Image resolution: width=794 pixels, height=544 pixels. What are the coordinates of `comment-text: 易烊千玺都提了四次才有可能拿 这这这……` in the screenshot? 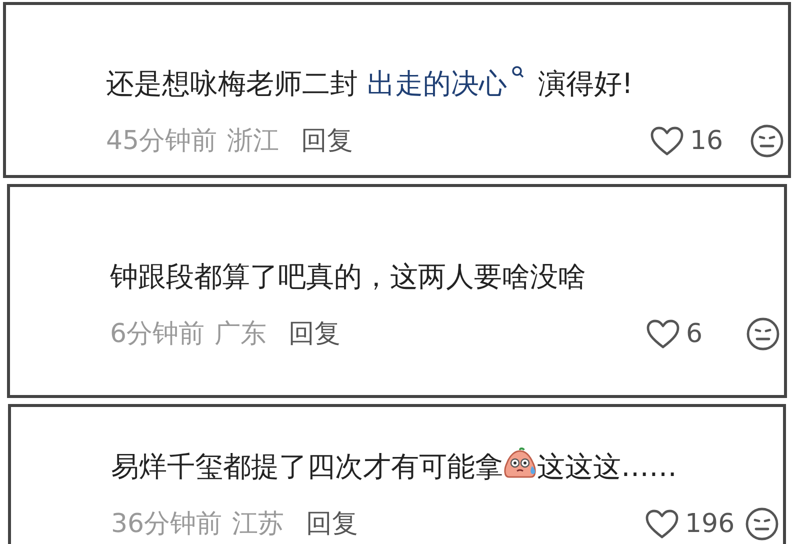 It's located at (445, 466).